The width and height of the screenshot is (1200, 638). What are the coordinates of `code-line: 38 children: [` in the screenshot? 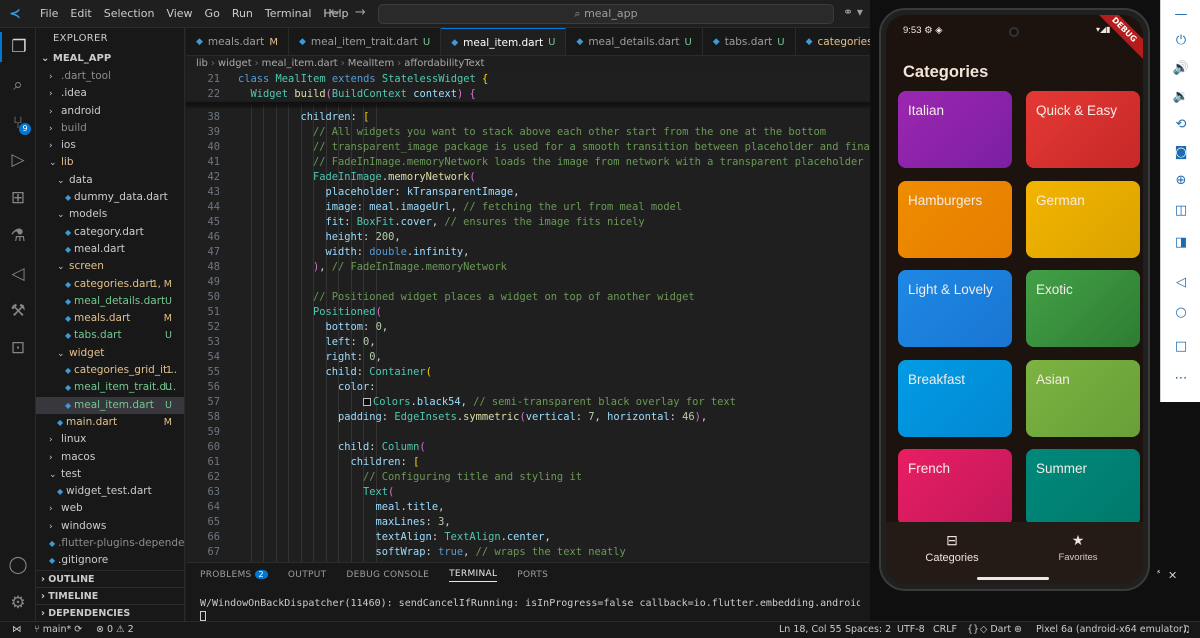 It's located at (528, 117).